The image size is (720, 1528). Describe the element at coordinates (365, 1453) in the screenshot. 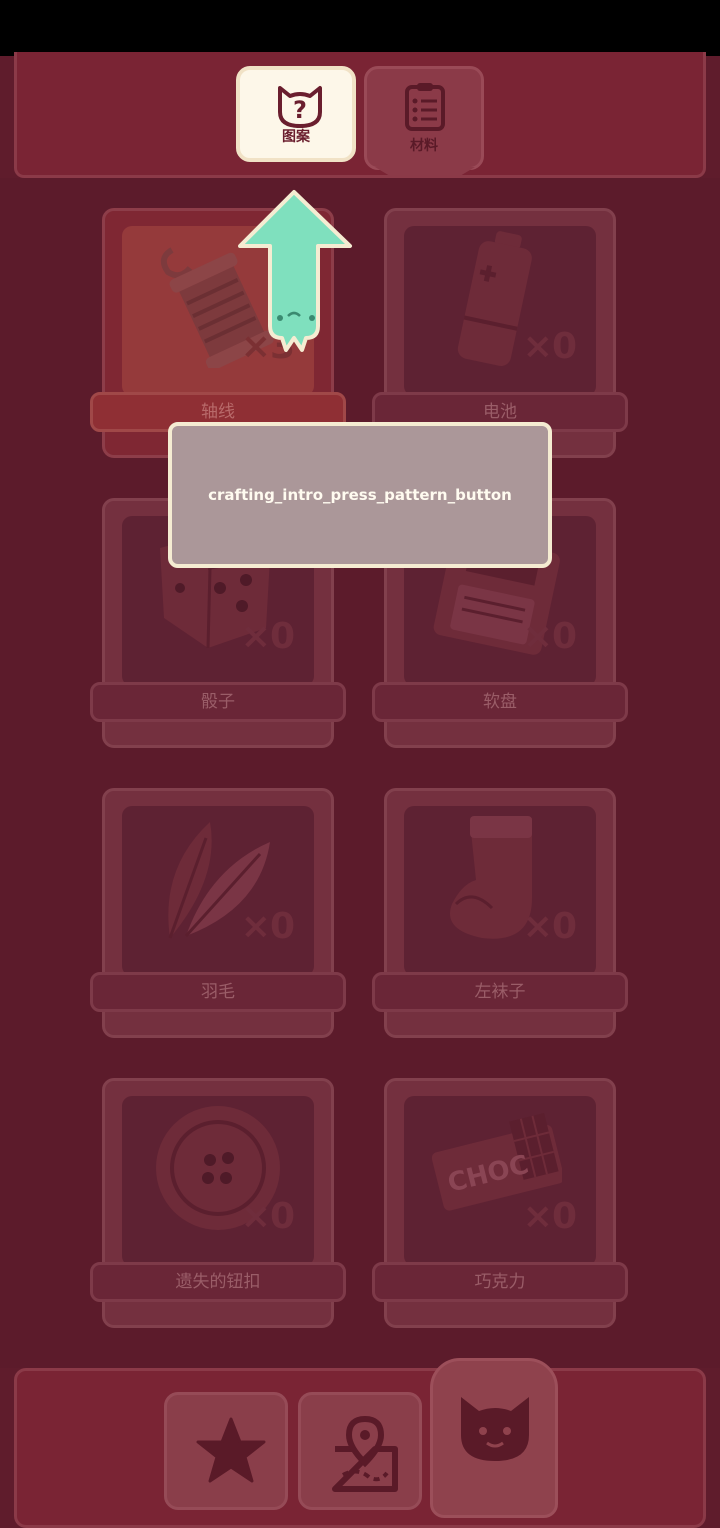

I see `map-pin-icon` at that location.